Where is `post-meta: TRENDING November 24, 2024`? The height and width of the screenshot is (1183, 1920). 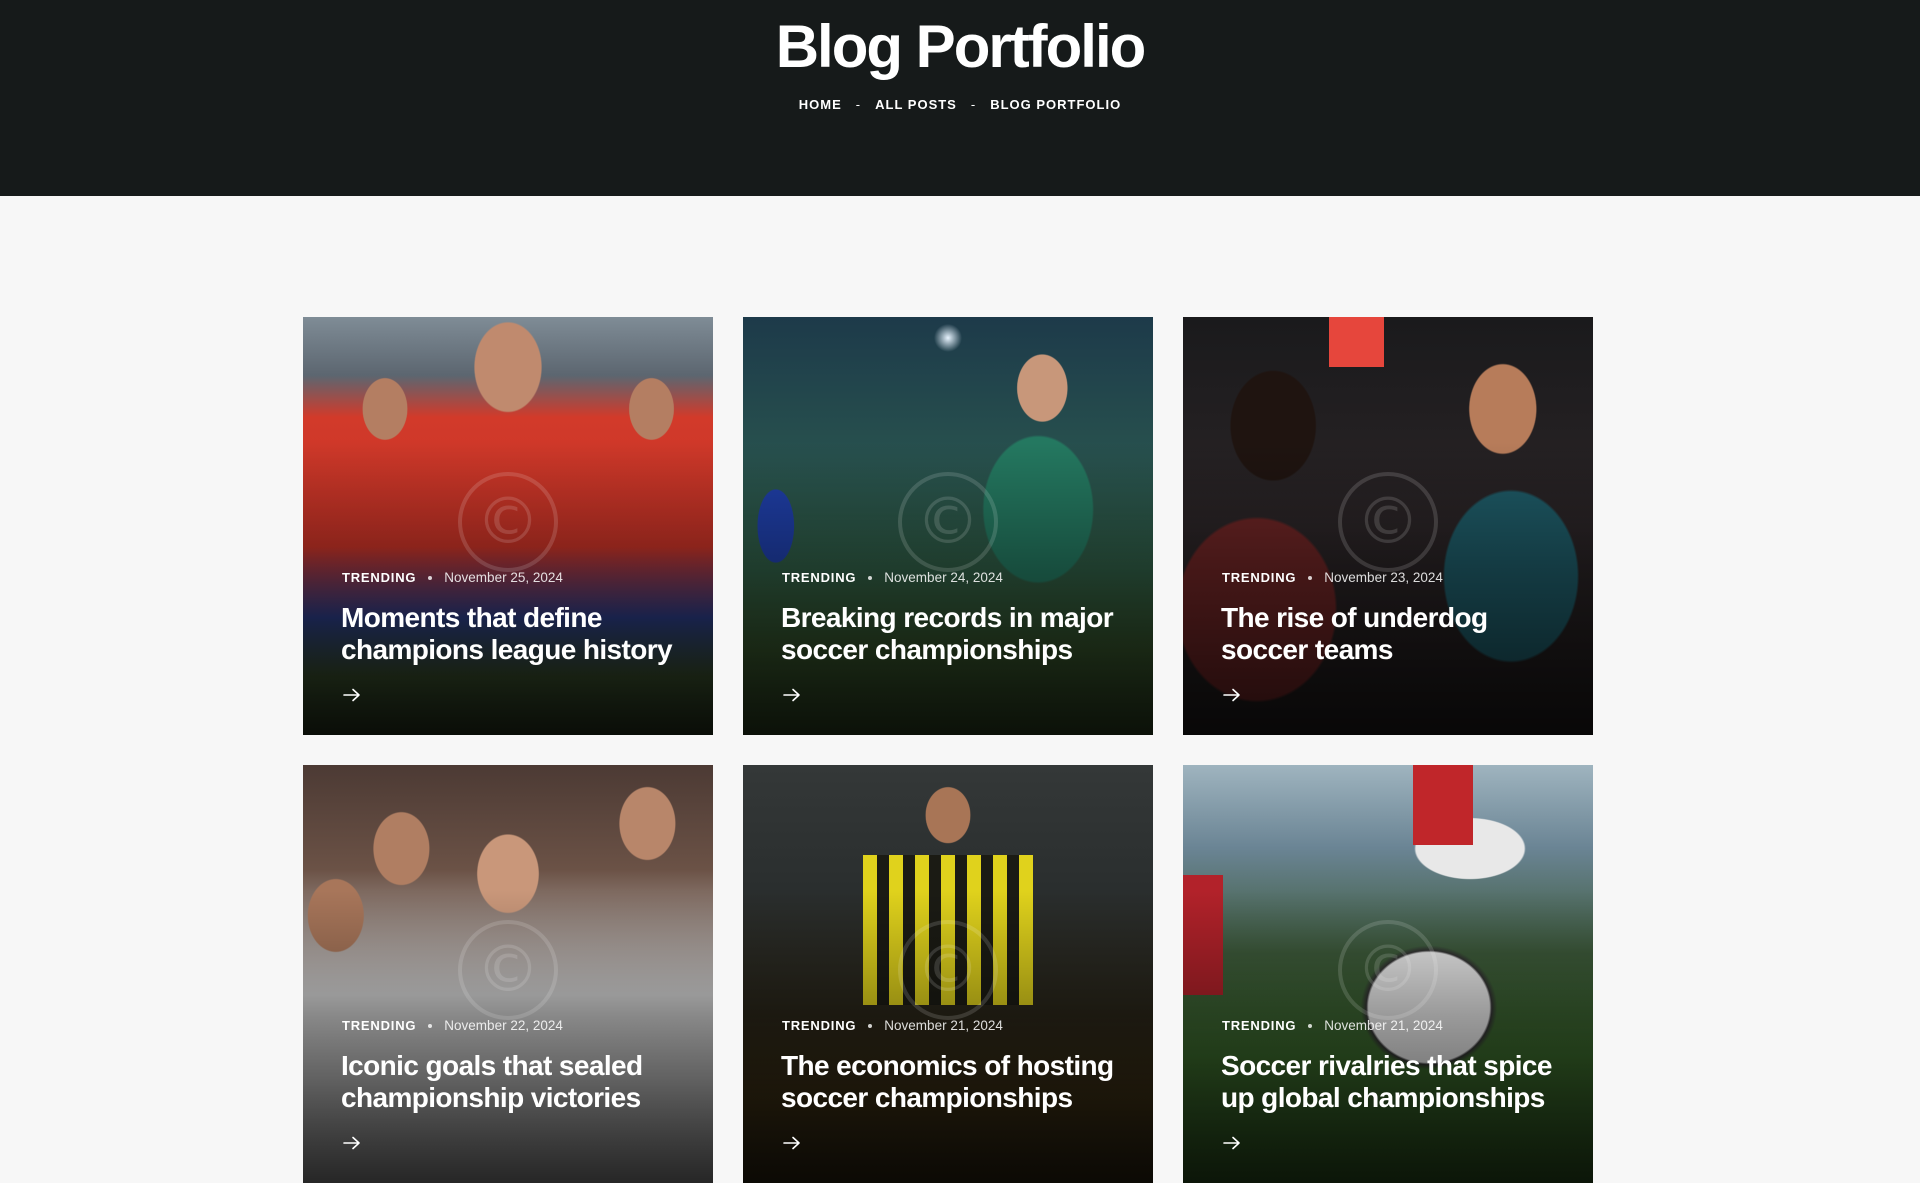
post-meta: TRENDING November 24, 2024 is located at coordinates (892, 577).